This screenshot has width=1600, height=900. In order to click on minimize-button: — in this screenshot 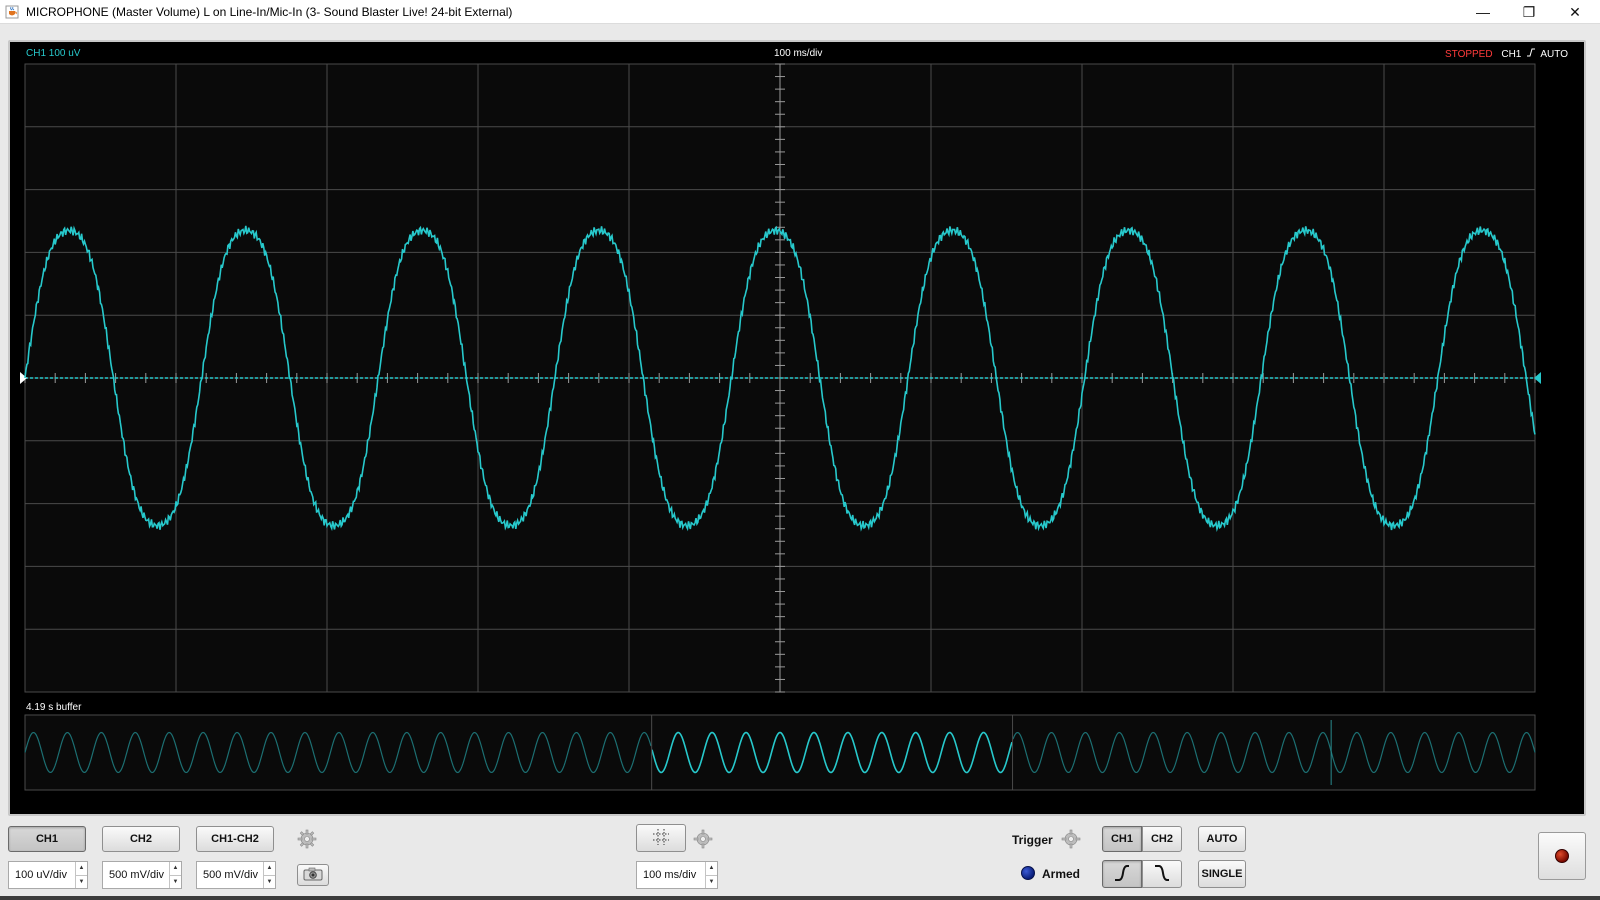, I will do `click(1483, 12)`.